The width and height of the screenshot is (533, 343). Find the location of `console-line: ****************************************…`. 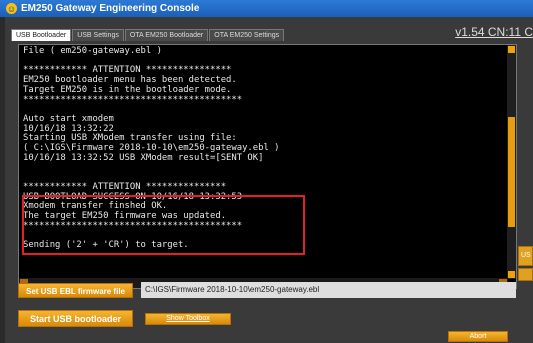

console-line: ****************************************… is located at coordinates (133, 99).